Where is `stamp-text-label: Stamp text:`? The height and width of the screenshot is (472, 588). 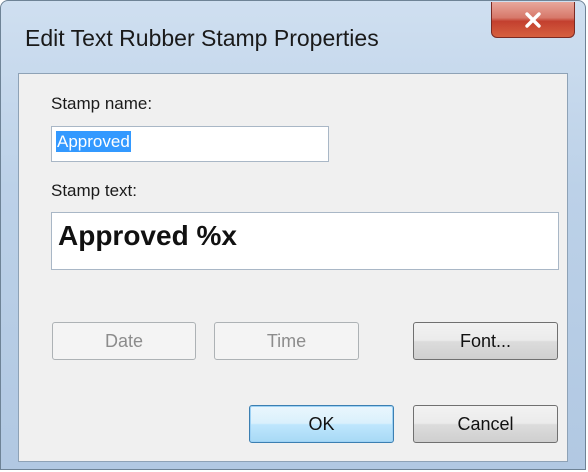
stamp-text-label: Stamp text: is located at coordinates (94, 190).